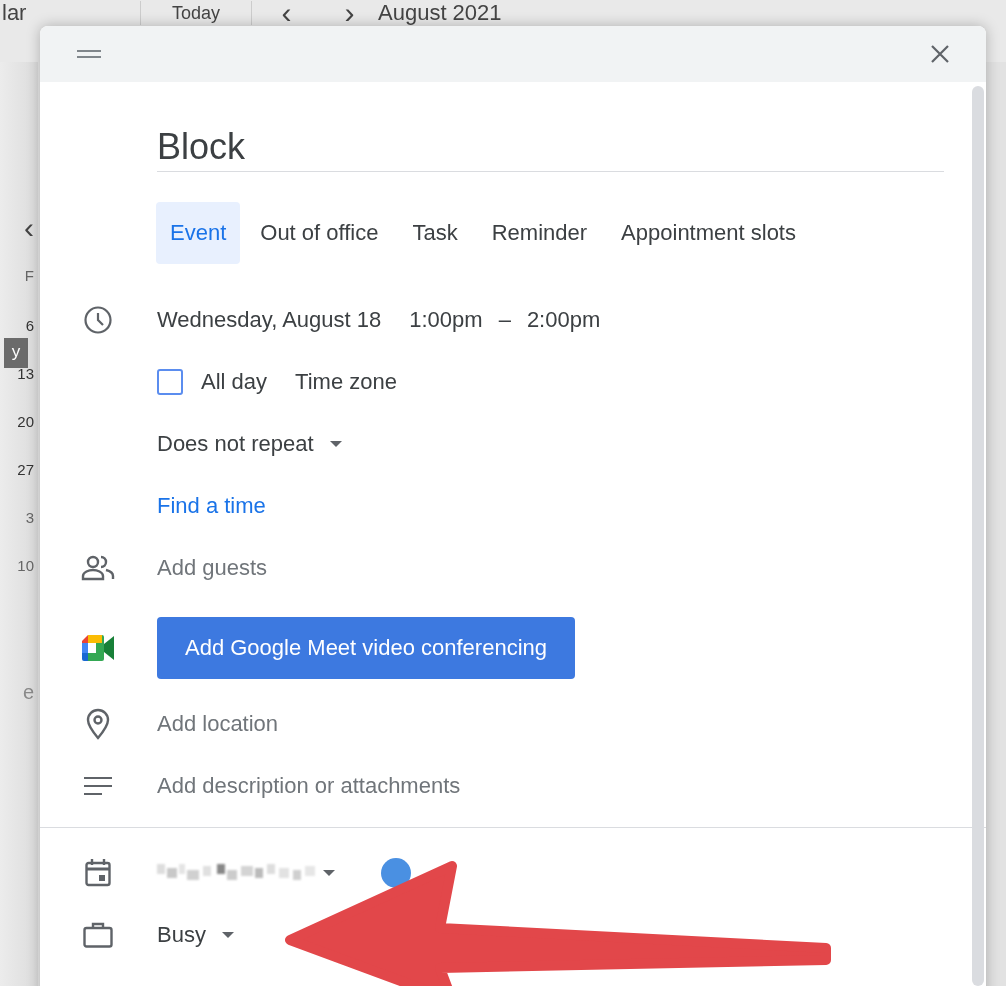 This screenshot has width=1006, height=986. I want to click on previous-button: ‹, so click(286, 13).